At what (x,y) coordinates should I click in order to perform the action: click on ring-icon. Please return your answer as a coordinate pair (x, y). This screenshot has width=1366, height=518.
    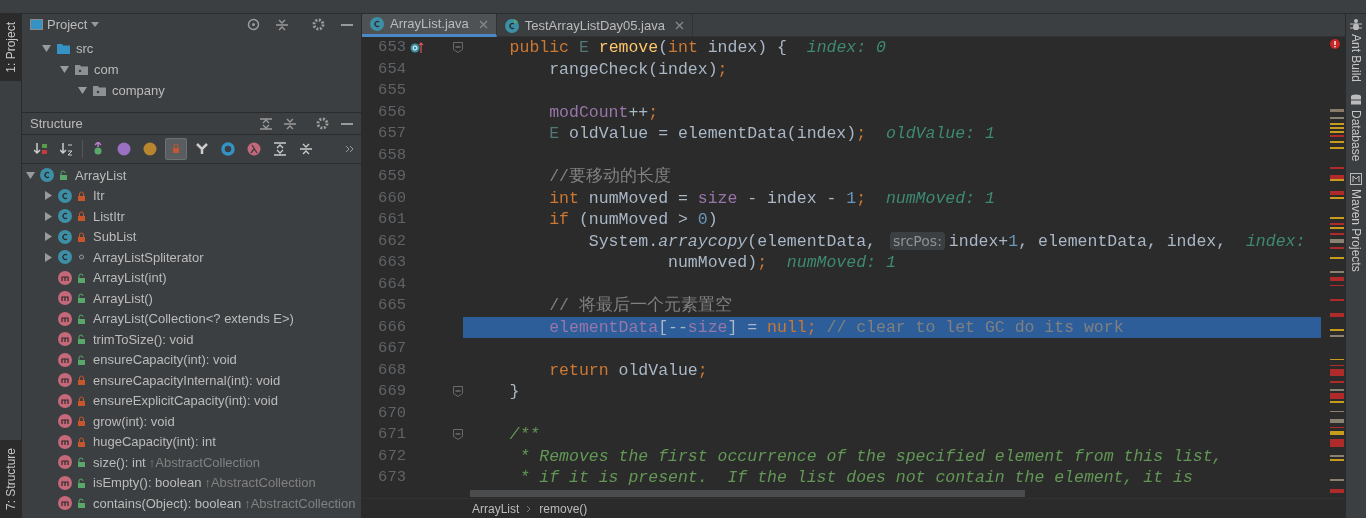
    Looking at the image, I should click on (228, 149).